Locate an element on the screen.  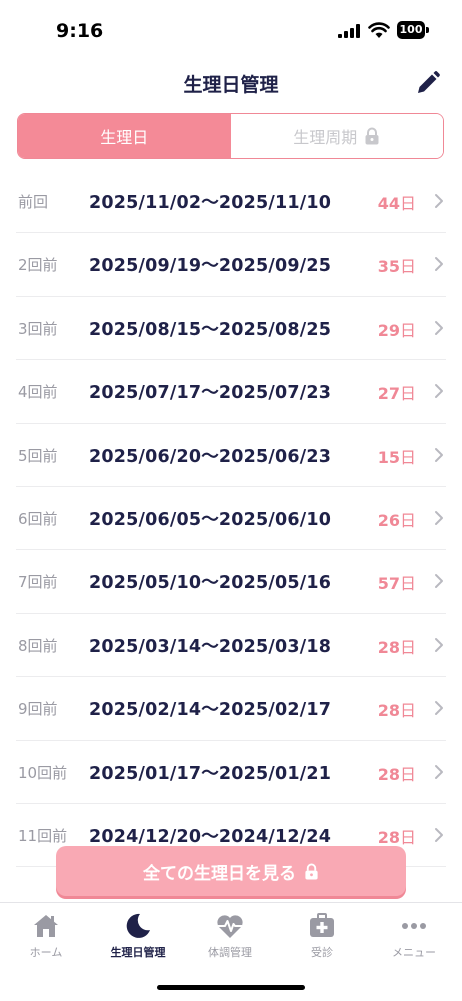
period-record-row: 6回前 2025/06/05〜2025/06/10 26日 is located at coordinates (231, 519).